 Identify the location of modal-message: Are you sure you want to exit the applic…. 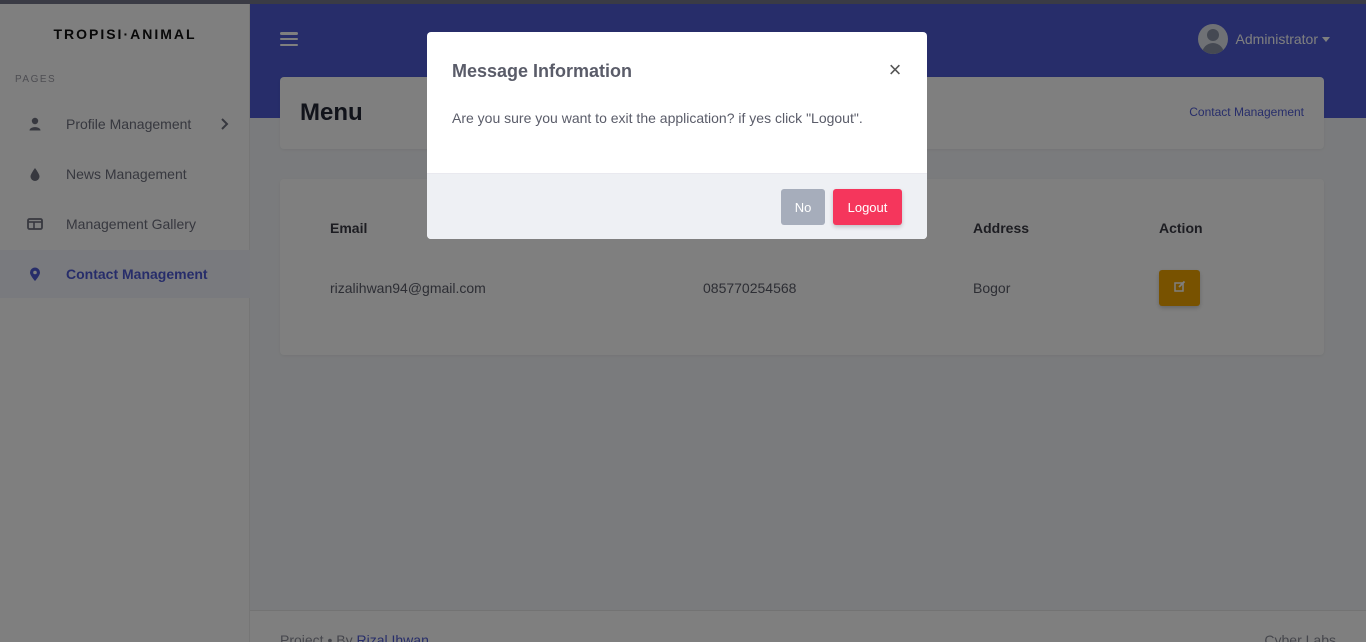
(657, 118).